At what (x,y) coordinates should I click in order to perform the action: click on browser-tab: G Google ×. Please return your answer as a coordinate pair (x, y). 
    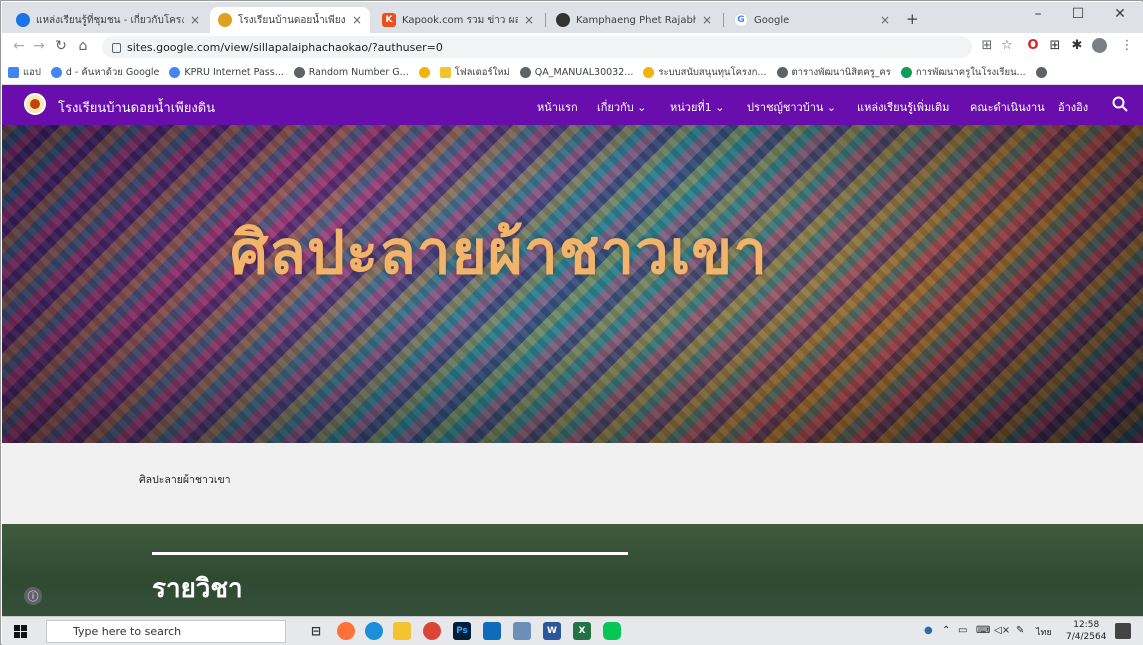
    Looking at the image, I should click on (812, 20).